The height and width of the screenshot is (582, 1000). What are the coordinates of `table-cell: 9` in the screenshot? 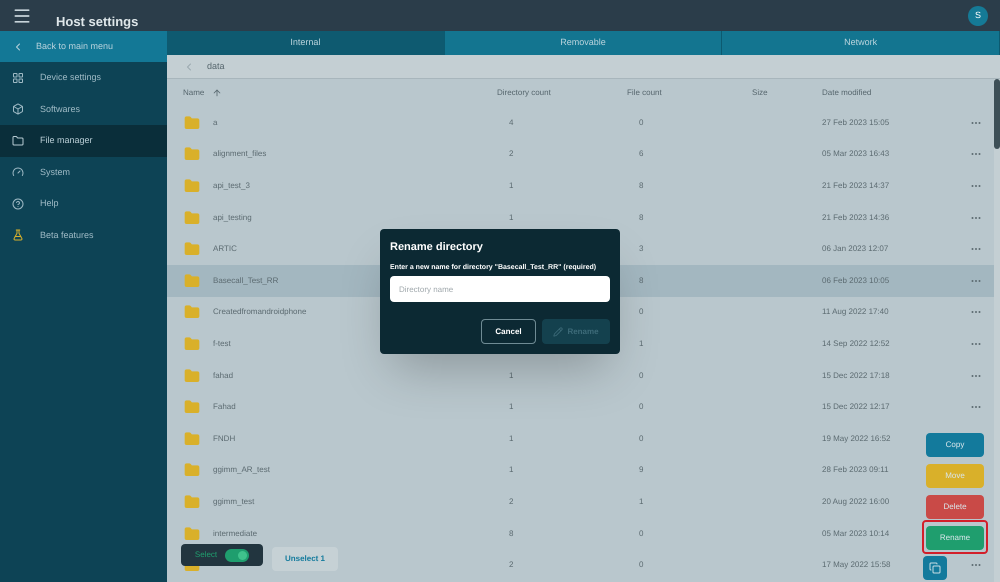 It's located at (641, 469).